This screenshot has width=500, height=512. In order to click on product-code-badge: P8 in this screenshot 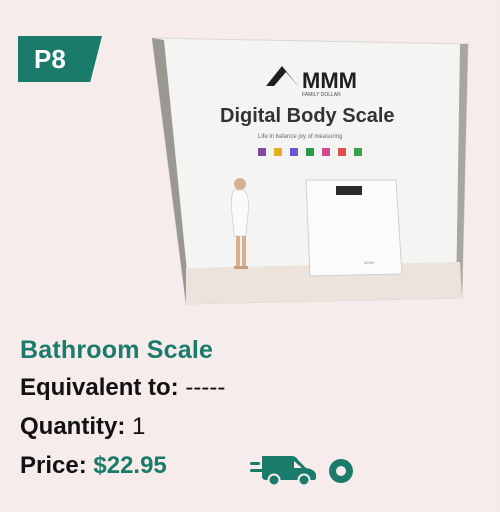, I will do `click(60, 59)`.